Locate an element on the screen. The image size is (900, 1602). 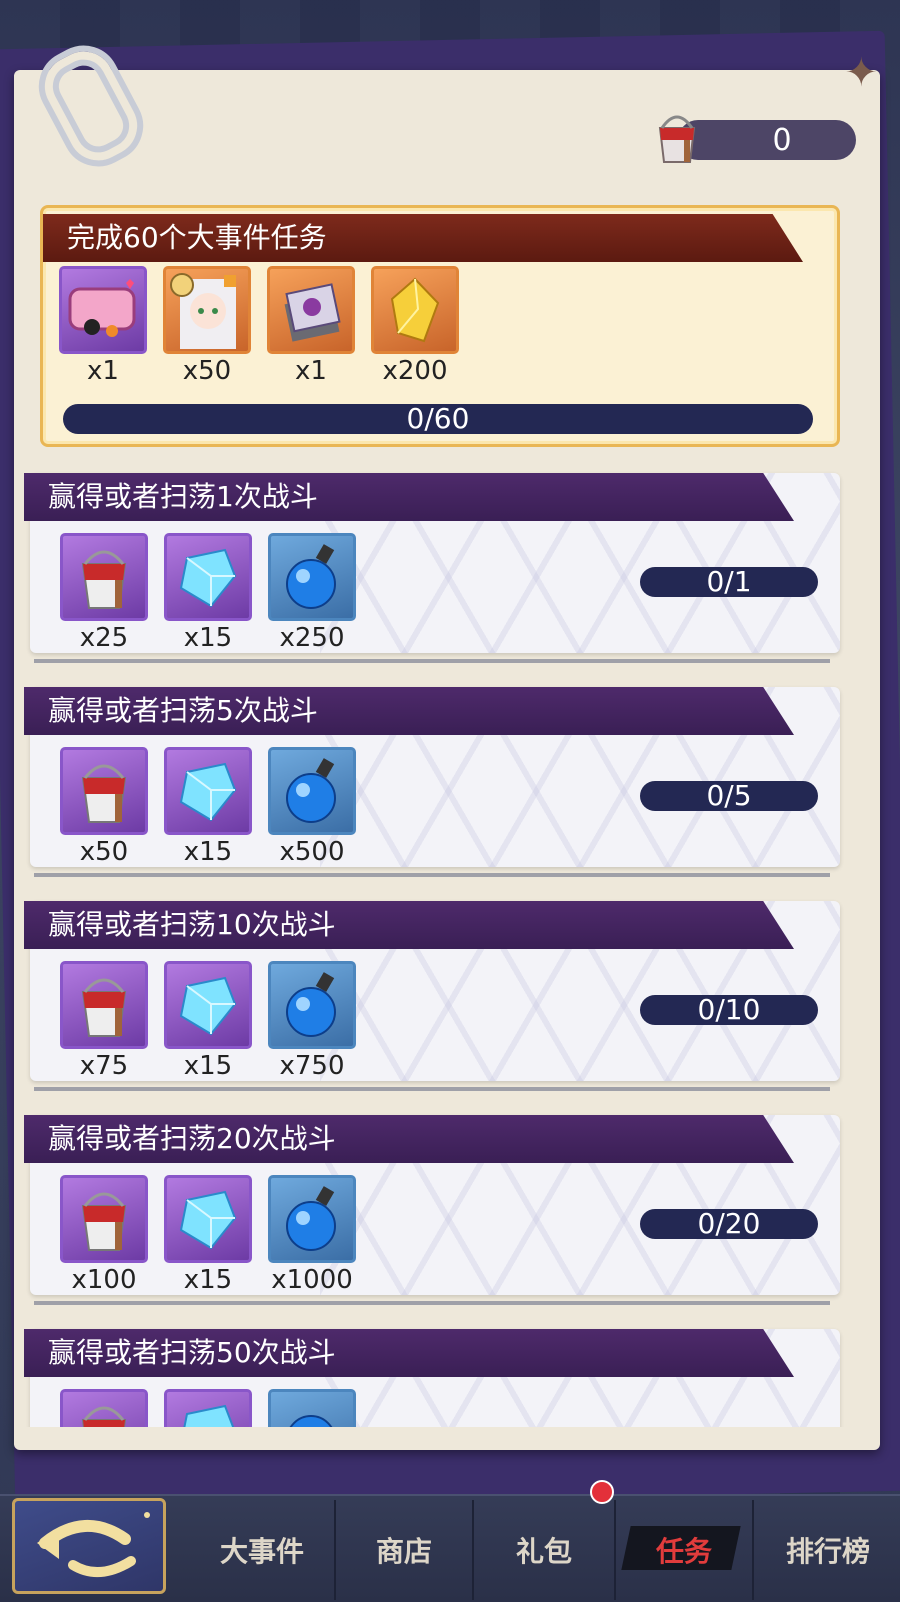
main-task-rewards: x1 x50 x1 x200 is located at coordinates (259, 326).